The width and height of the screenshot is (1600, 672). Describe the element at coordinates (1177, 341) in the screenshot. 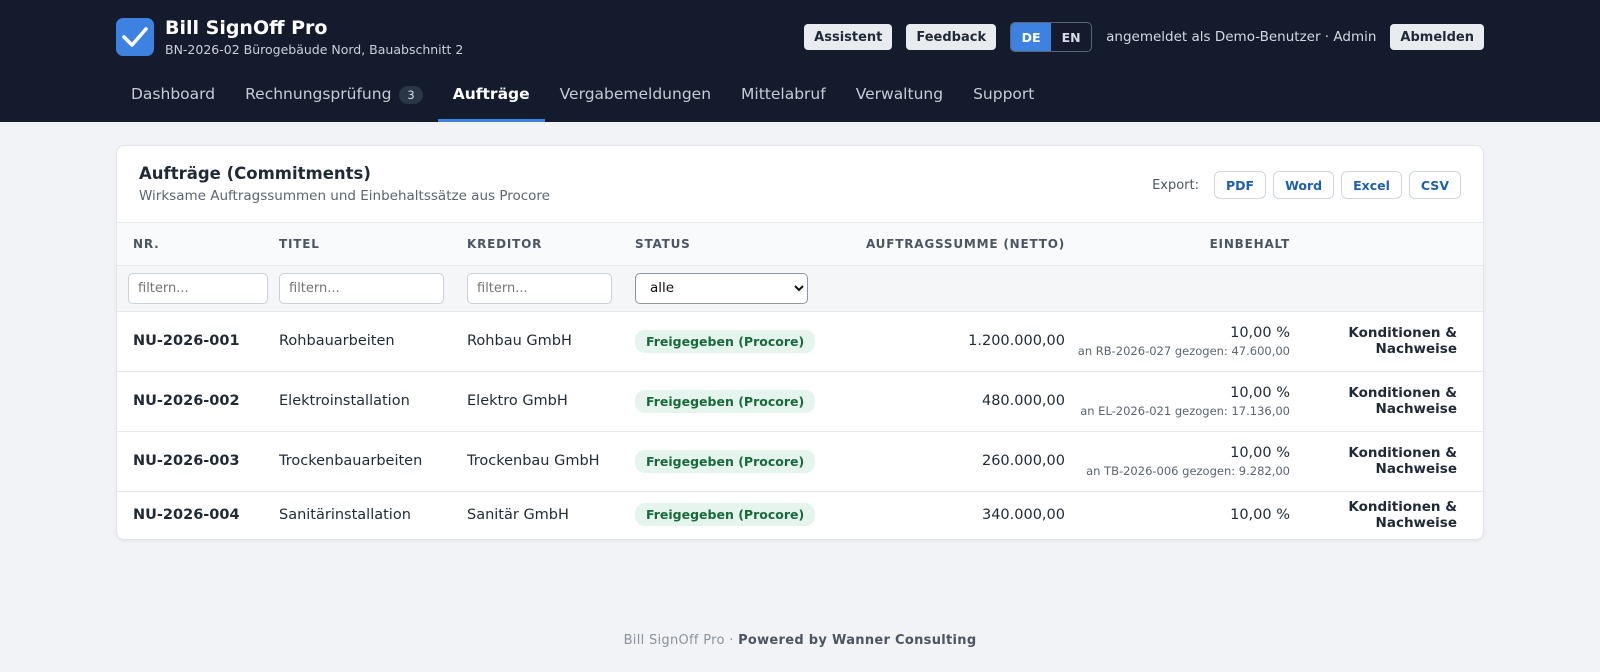

I see `cell-einbehalt: 10,00 % an RB-2026-027 gezogen: 47.600,00` at that location.